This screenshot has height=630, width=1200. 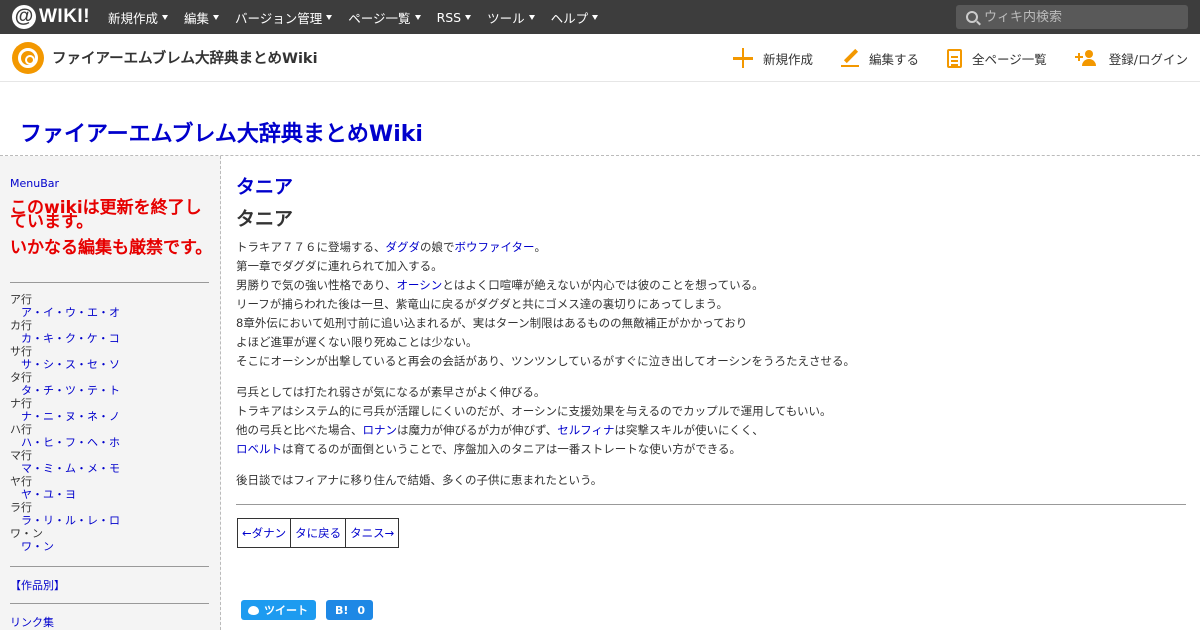 What do you see at coordinates (742, 58) in the screenshot?
I see `plus-icon` at bounding box center [742, 58].